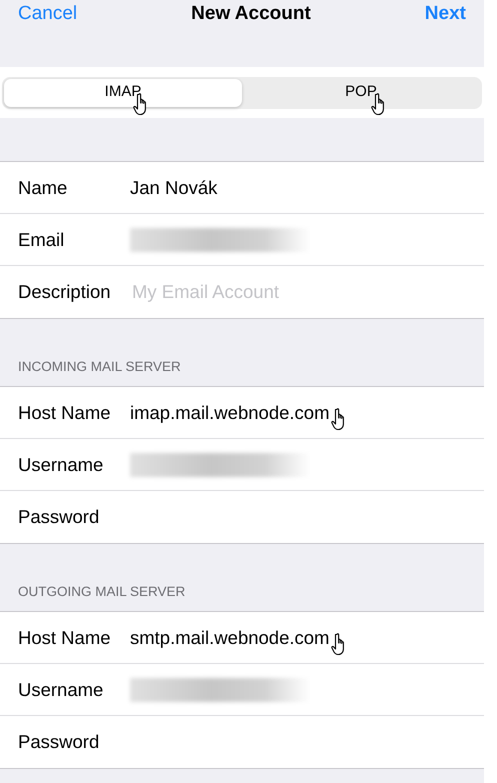  What do you see at coordinates (262, 292) in the screenshot?
I see `input-field: My Email Account` at bounding box center [262, 292].